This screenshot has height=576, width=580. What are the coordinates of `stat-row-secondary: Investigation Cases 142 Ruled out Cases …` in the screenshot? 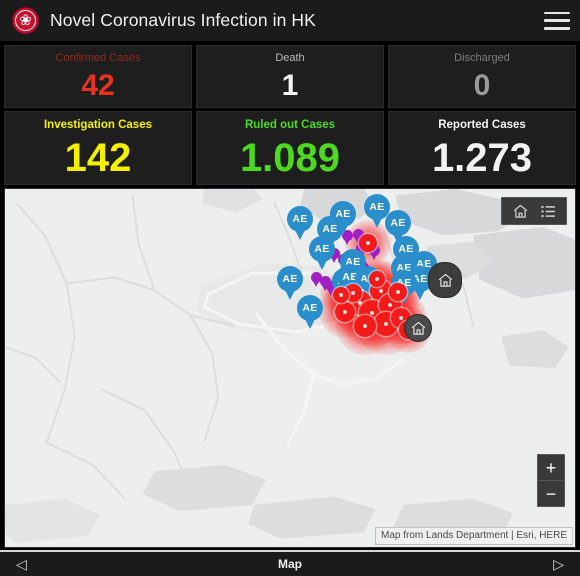 It's located at (290, 148).